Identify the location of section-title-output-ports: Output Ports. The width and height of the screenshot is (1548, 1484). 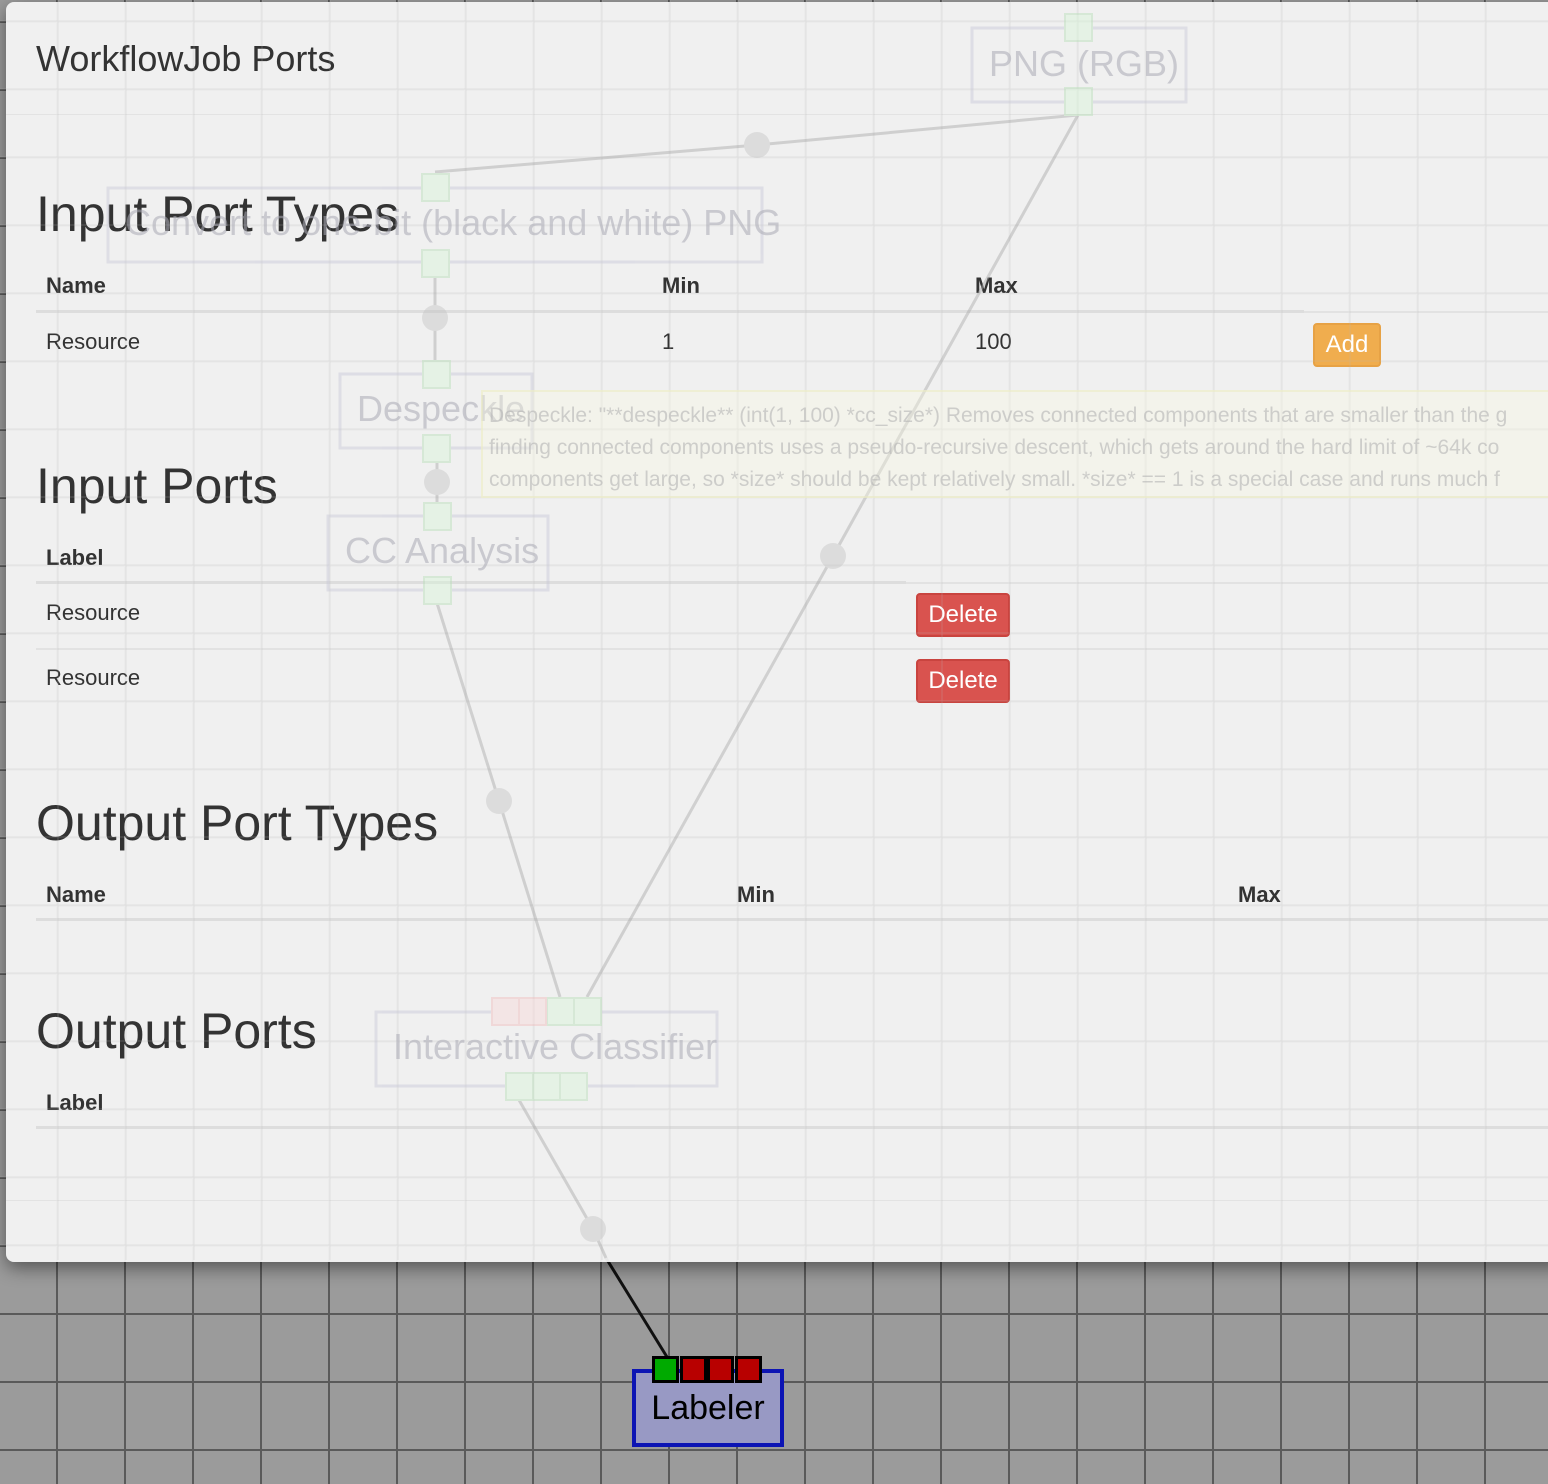
(176, 1031).